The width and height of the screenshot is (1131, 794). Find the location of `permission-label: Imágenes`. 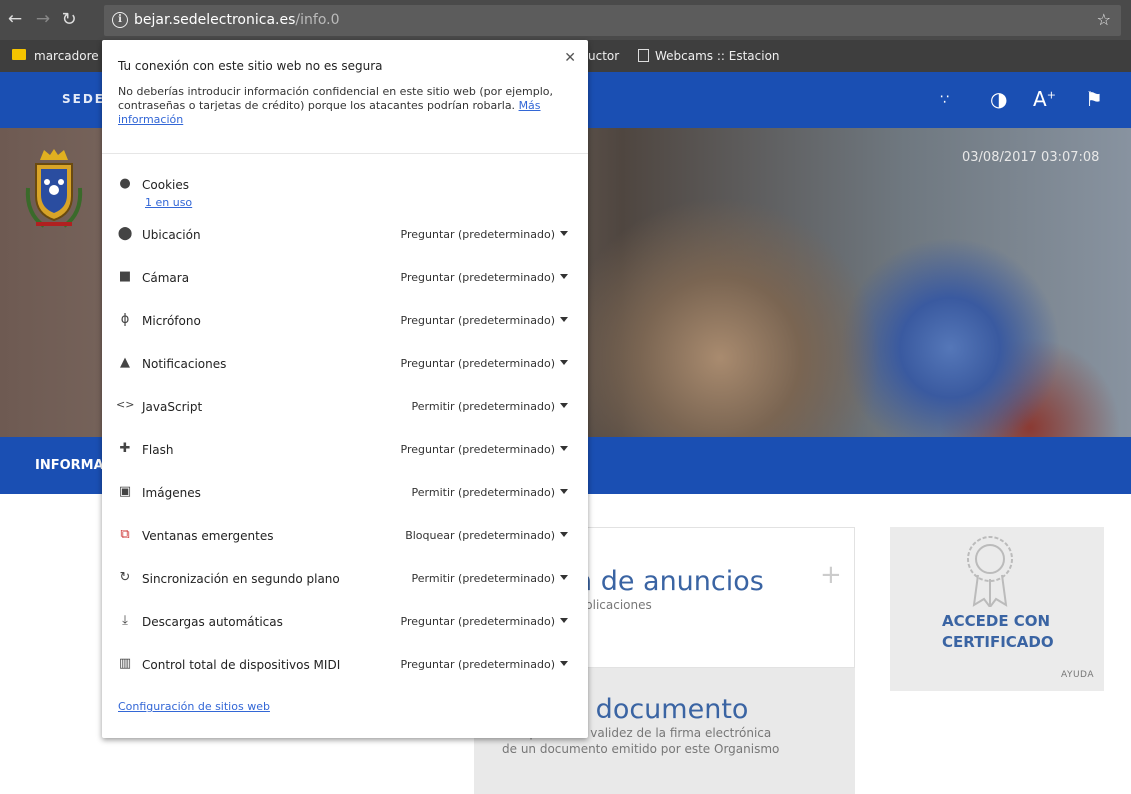

permission-label: Imágenes is located at coordinates (171, 493).